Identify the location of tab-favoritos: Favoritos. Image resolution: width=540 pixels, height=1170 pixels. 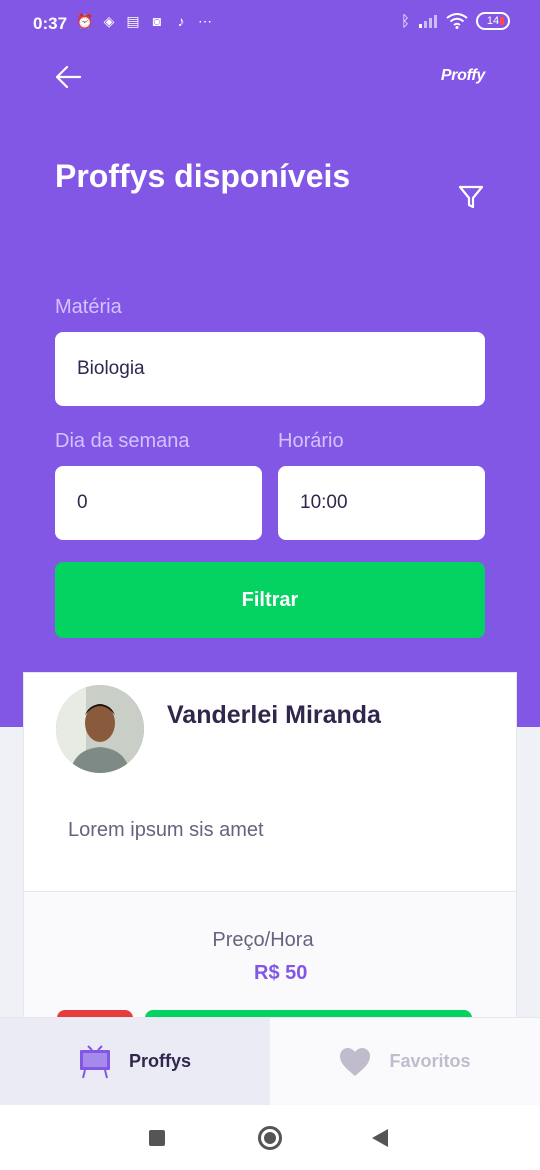
(405, 1061).